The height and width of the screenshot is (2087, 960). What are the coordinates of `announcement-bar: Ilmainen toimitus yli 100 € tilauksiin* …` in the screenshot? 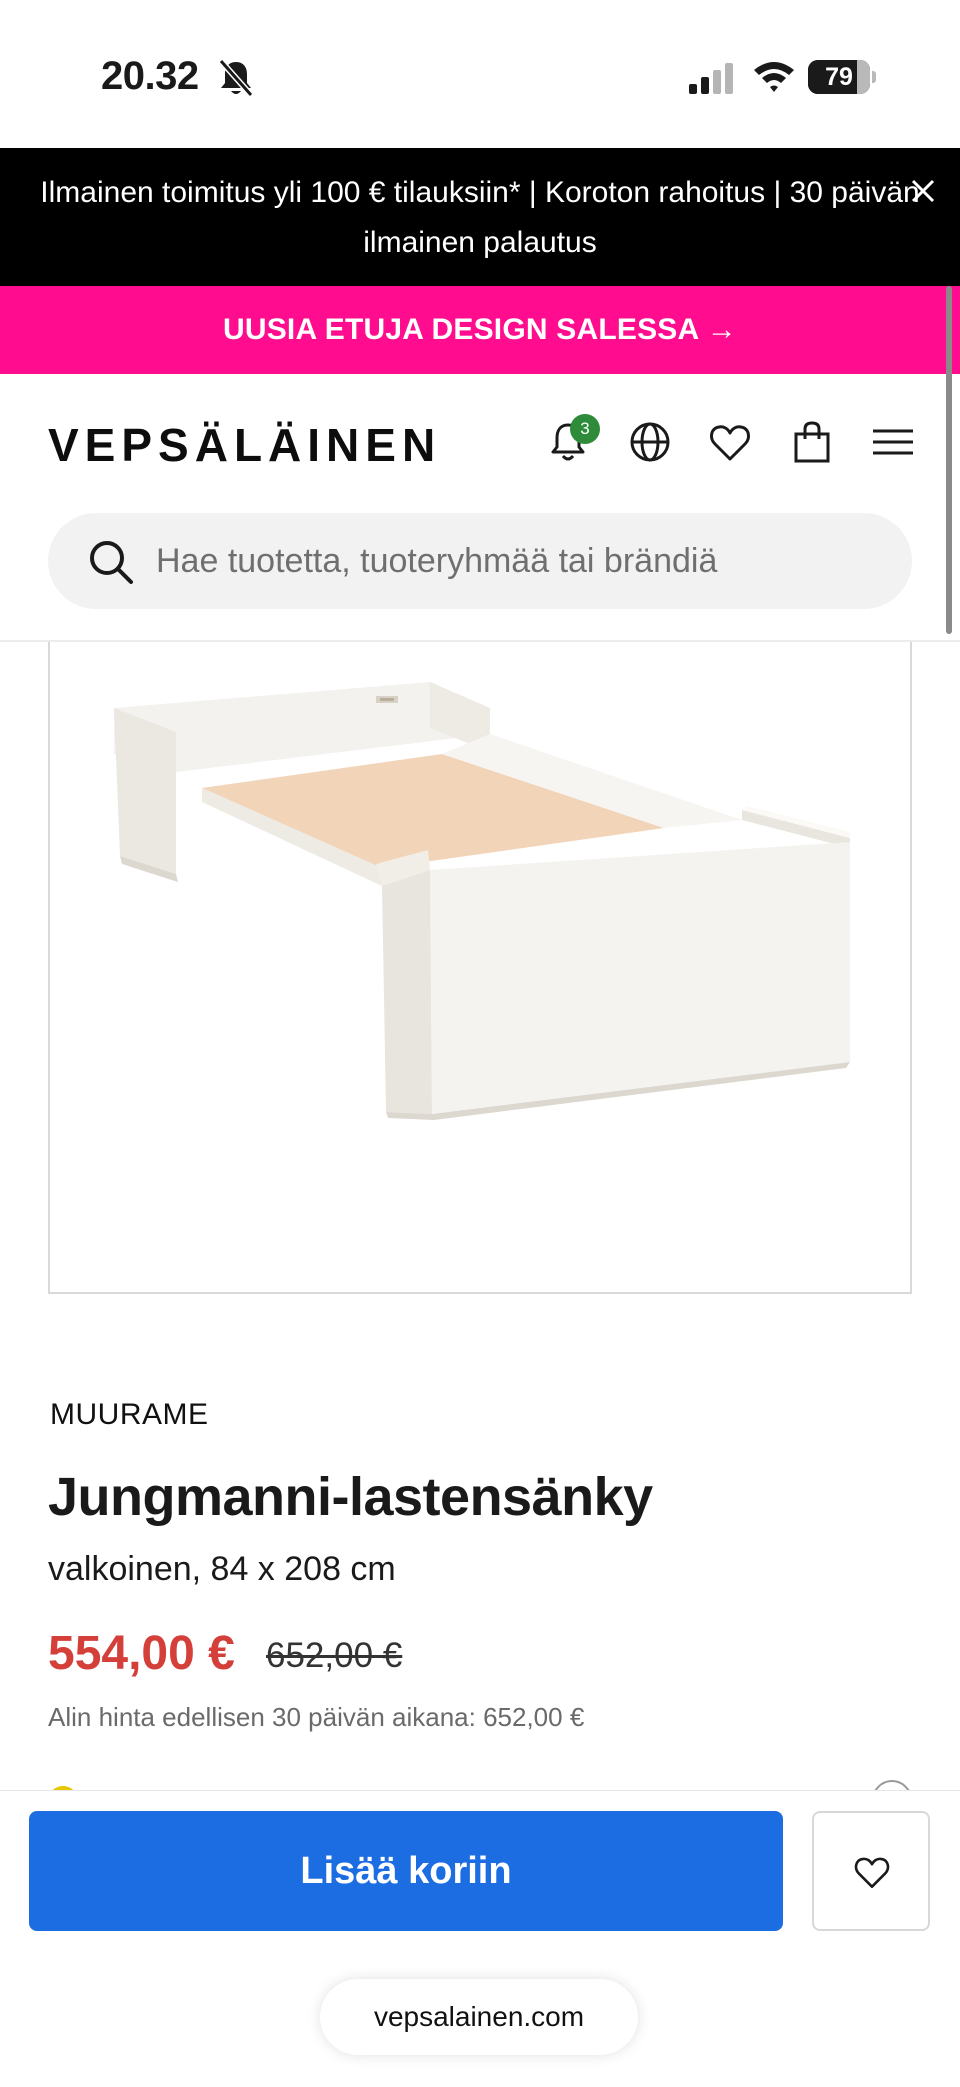 It's located at (480, 217).